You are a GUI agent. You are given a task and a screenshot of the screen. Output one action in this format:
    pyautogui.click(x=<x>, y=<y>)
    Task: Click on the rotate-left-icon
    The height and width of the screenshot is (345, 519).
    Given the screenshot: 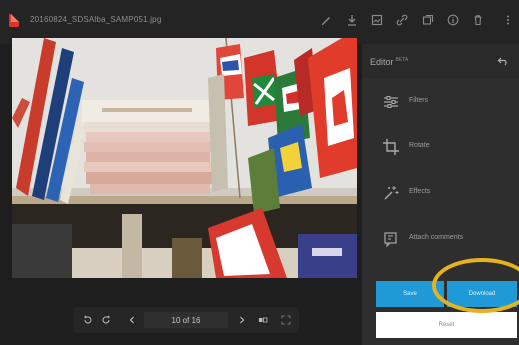 What is the action you would take?
    pyautogui.click(x=88, y=320)
    